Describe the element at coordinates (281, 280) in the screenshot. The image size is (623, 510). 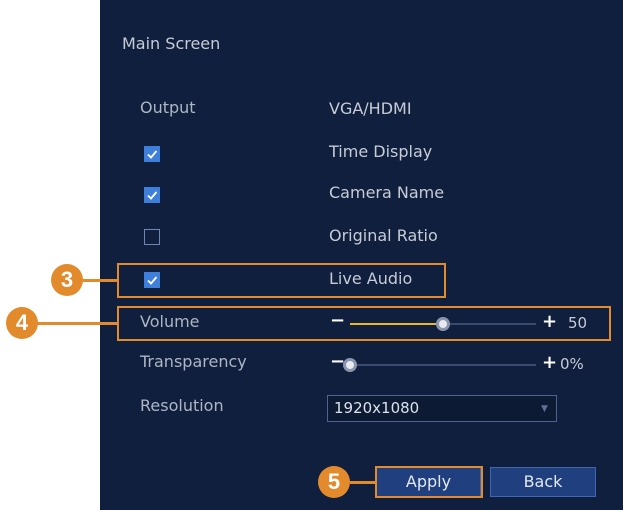
I see `live-audio-highlight` at that location.